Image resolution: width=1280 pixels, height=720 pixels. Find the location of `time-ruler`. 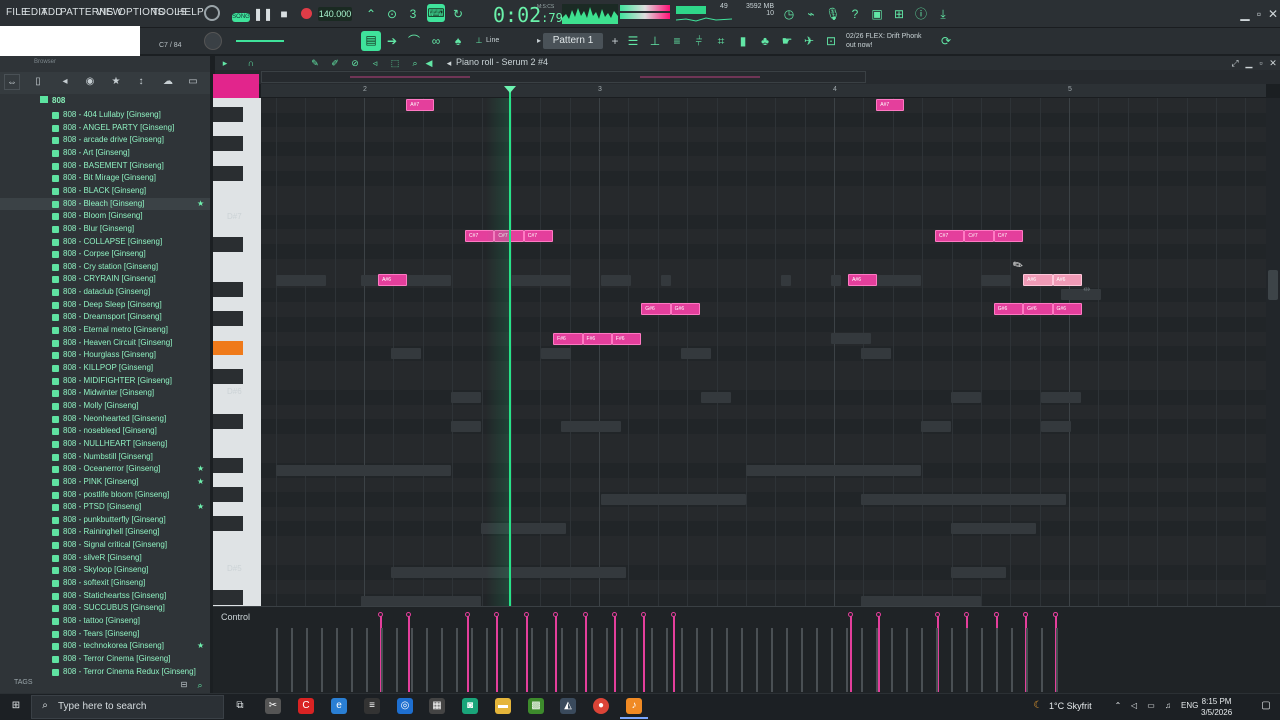

time-ruler is located at coordinates (763, 91).